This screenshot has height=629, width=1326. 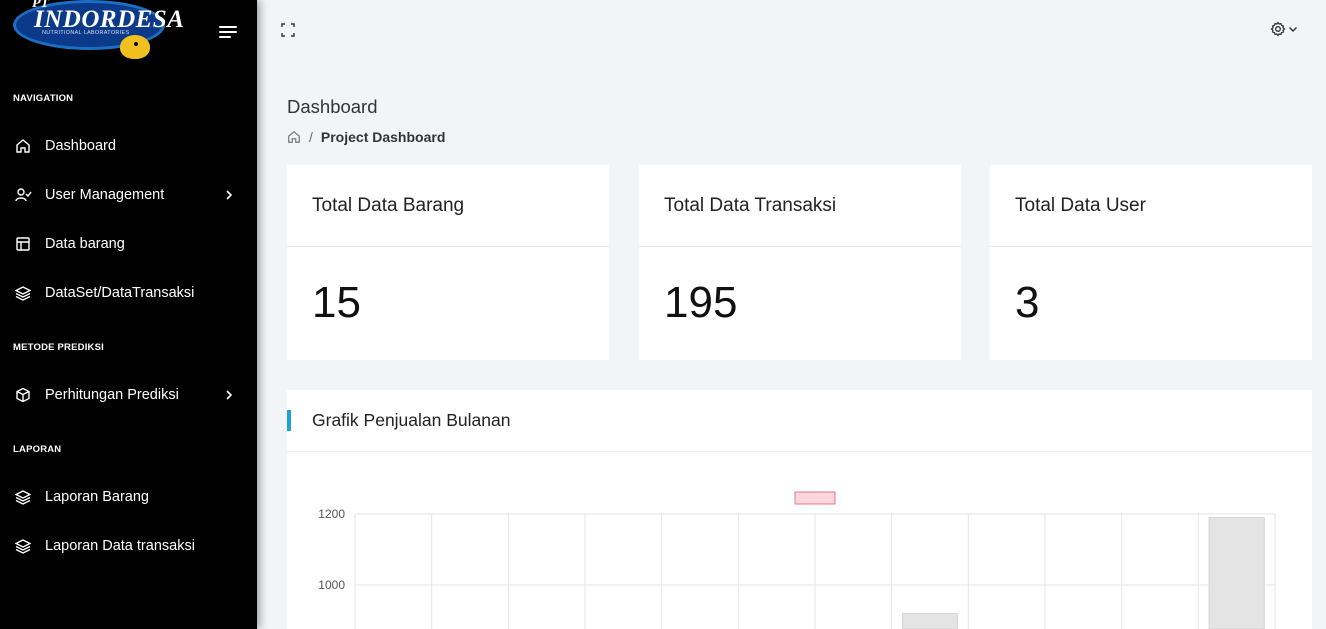 What do you see at coordinates (1151, 262) in the screenshot?
I see `stat-card-user: Total Data User 3` at bounding box center [1151, 262].